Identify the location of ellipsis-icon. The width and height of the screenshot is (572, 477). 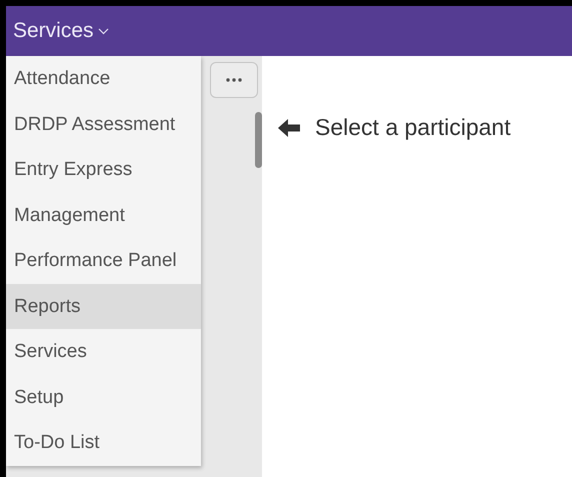
(234, 80).